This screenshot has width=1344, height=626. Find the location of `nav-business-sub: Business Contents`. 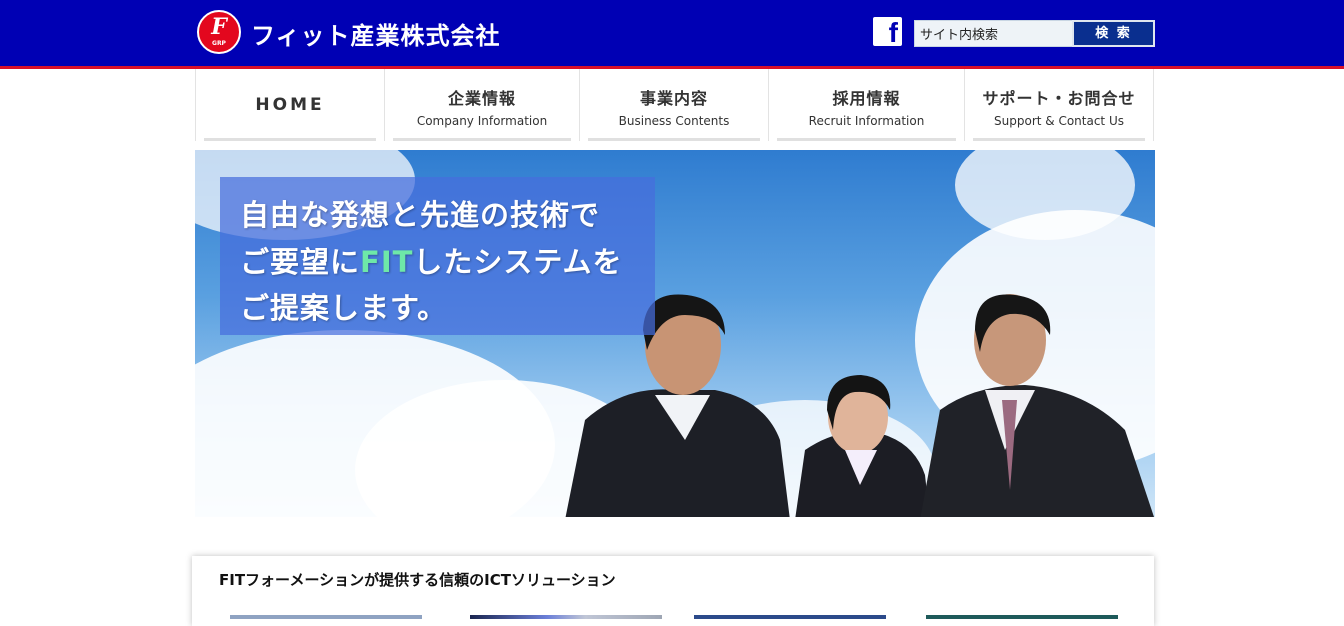

nav-business-sub: Business Contents is located at coordinates (674, 121).